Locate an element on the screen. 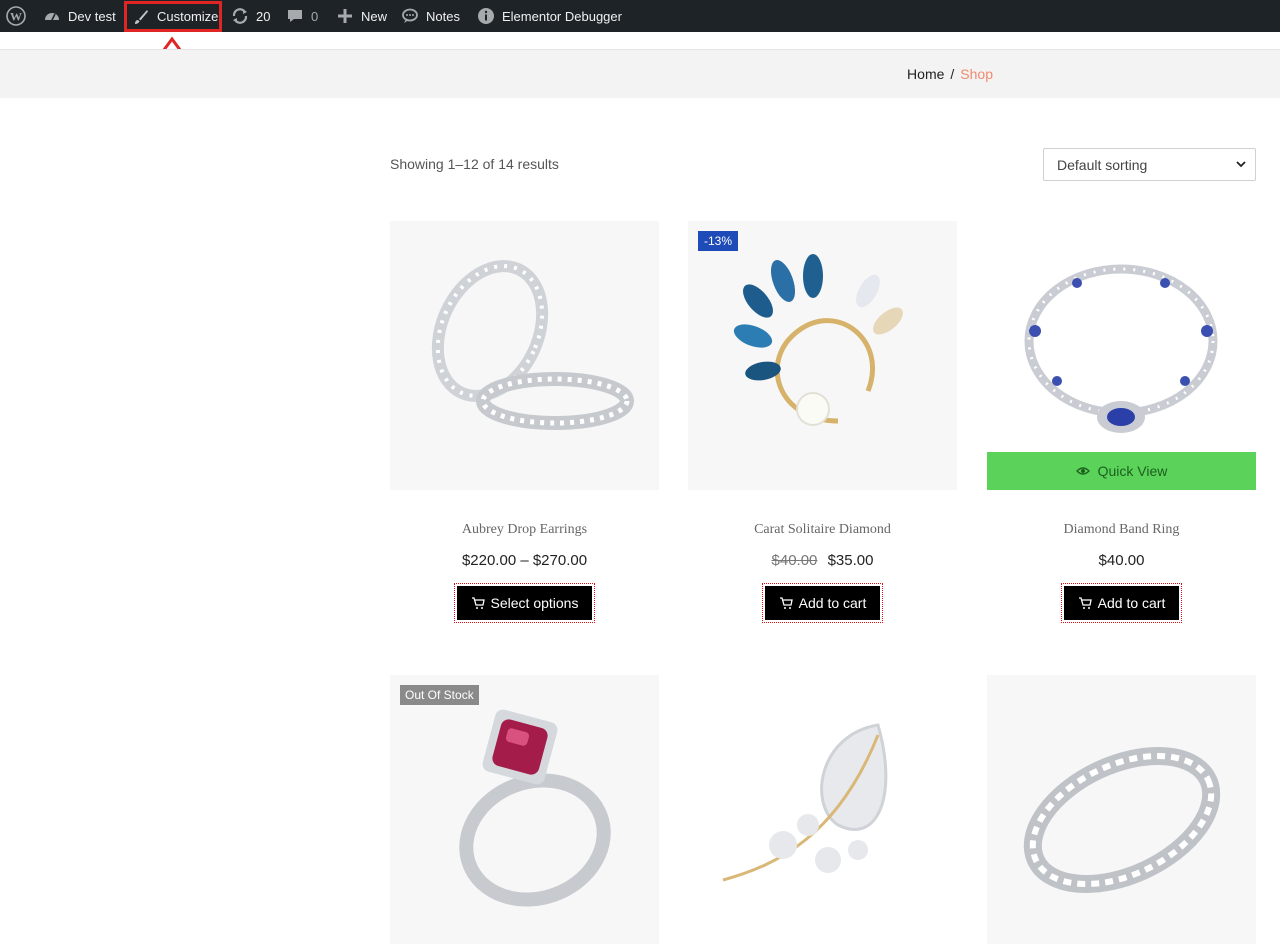 The width and height of the screenshot is (1280, 945). product-image: Out Of Stock is located at coordinates (524, 809).